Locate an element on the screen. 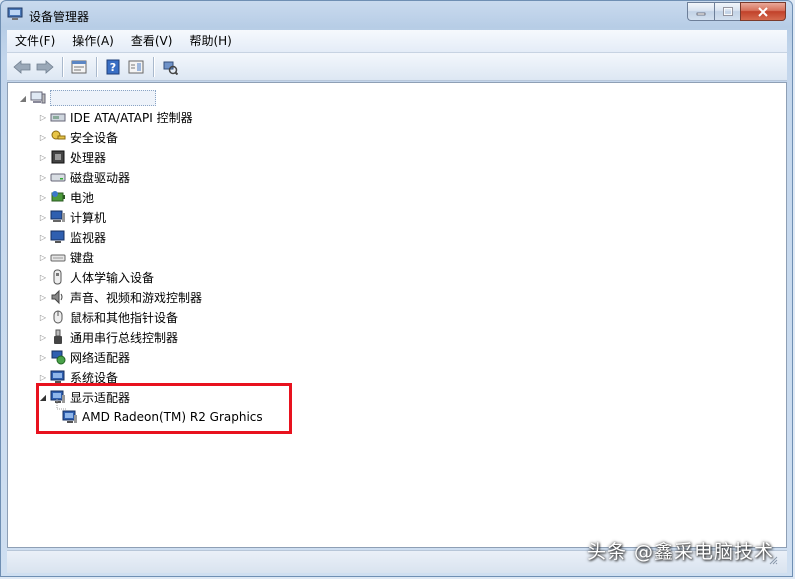  tree-category-row: ▷ 通用串行总线控制器 is located at coordinates (108, 337).